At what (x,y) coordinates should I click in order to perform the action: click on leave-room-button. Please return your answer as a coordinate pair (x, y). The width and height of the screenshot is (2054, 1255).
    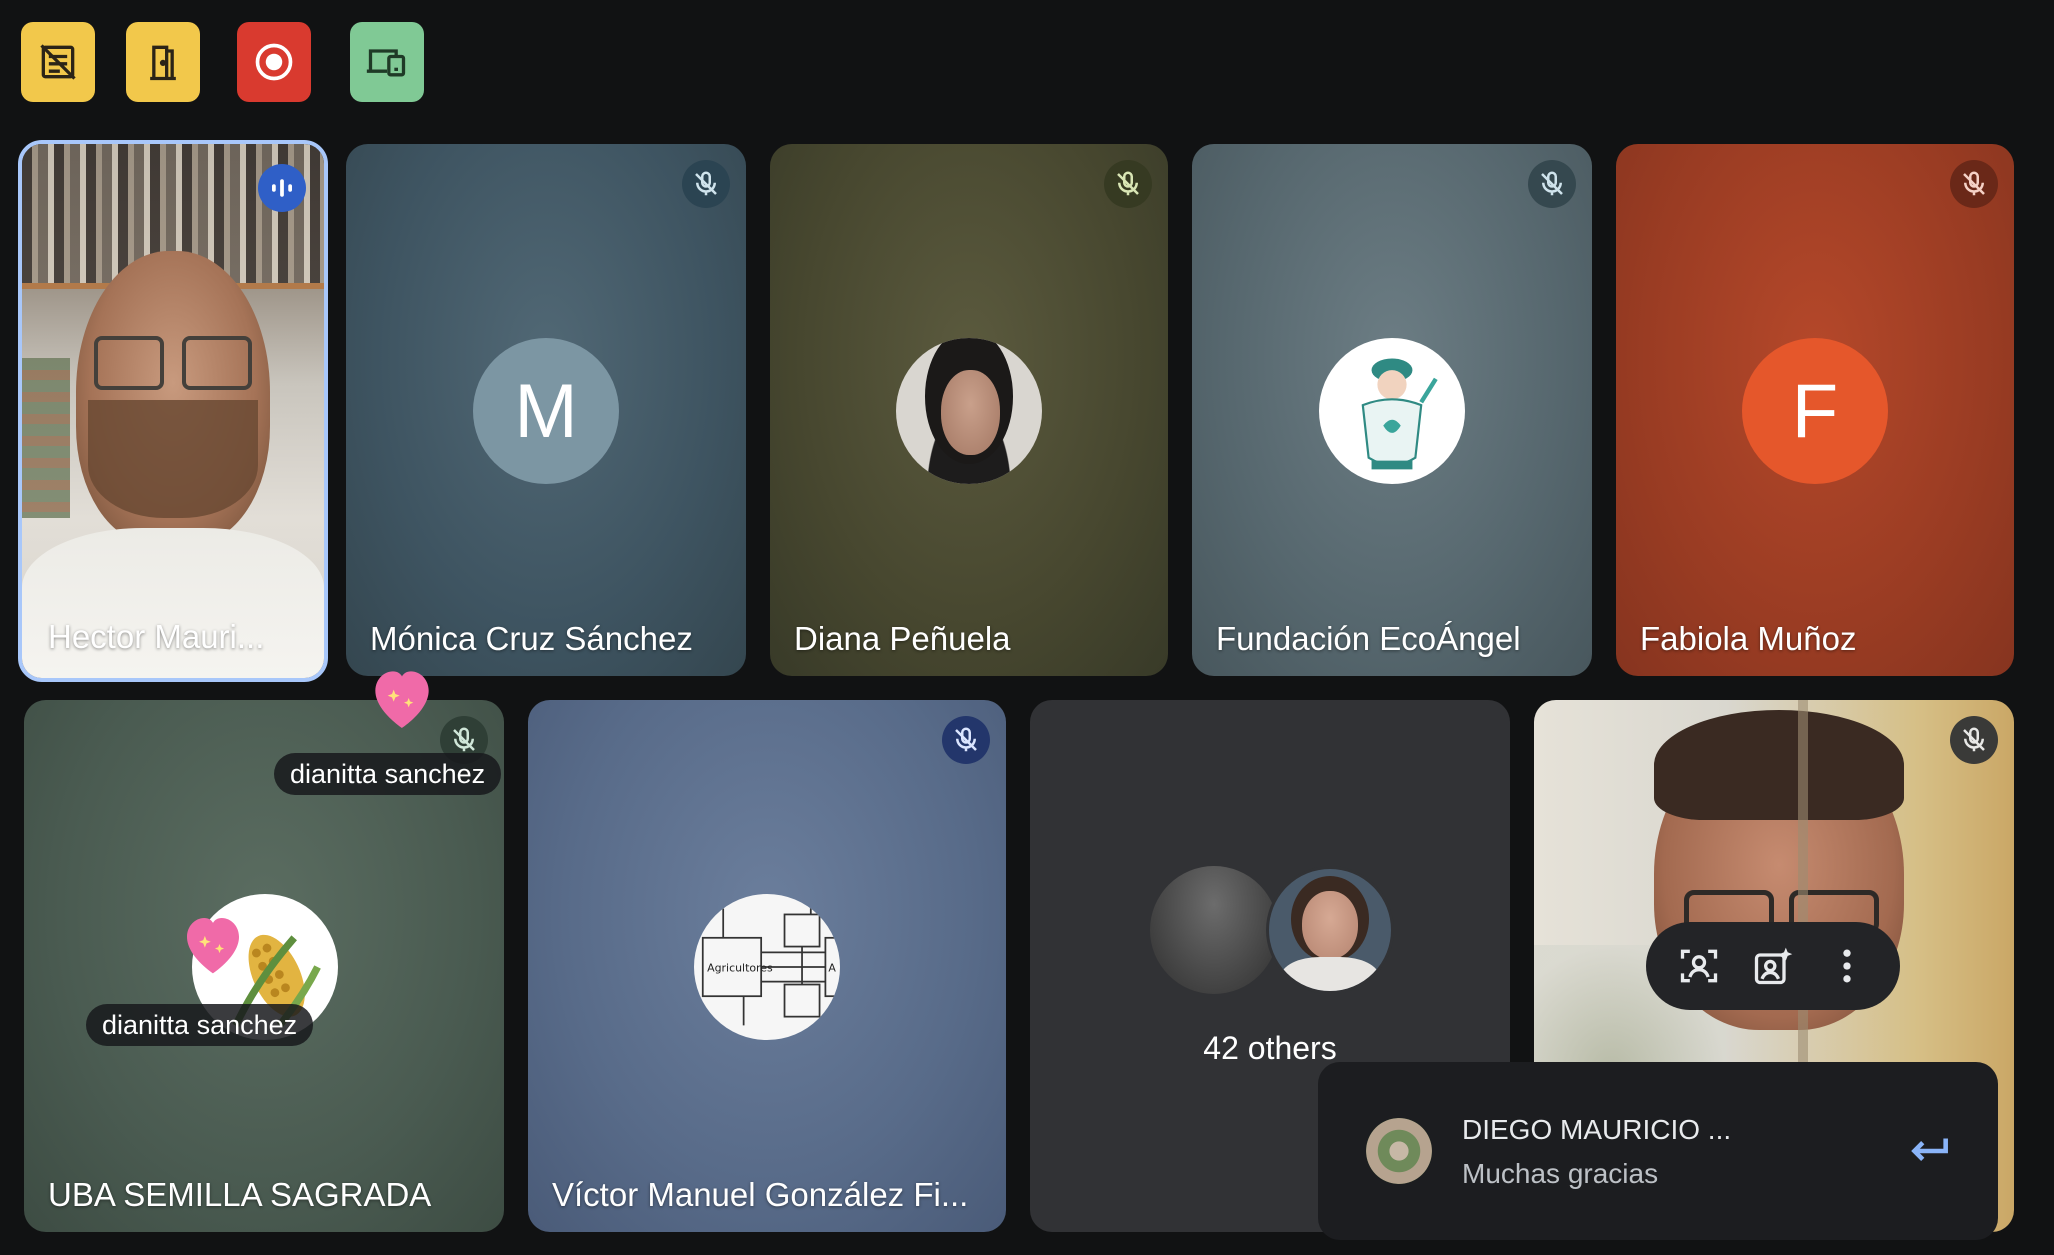
    Looking at the image, I should click on (163, 62).